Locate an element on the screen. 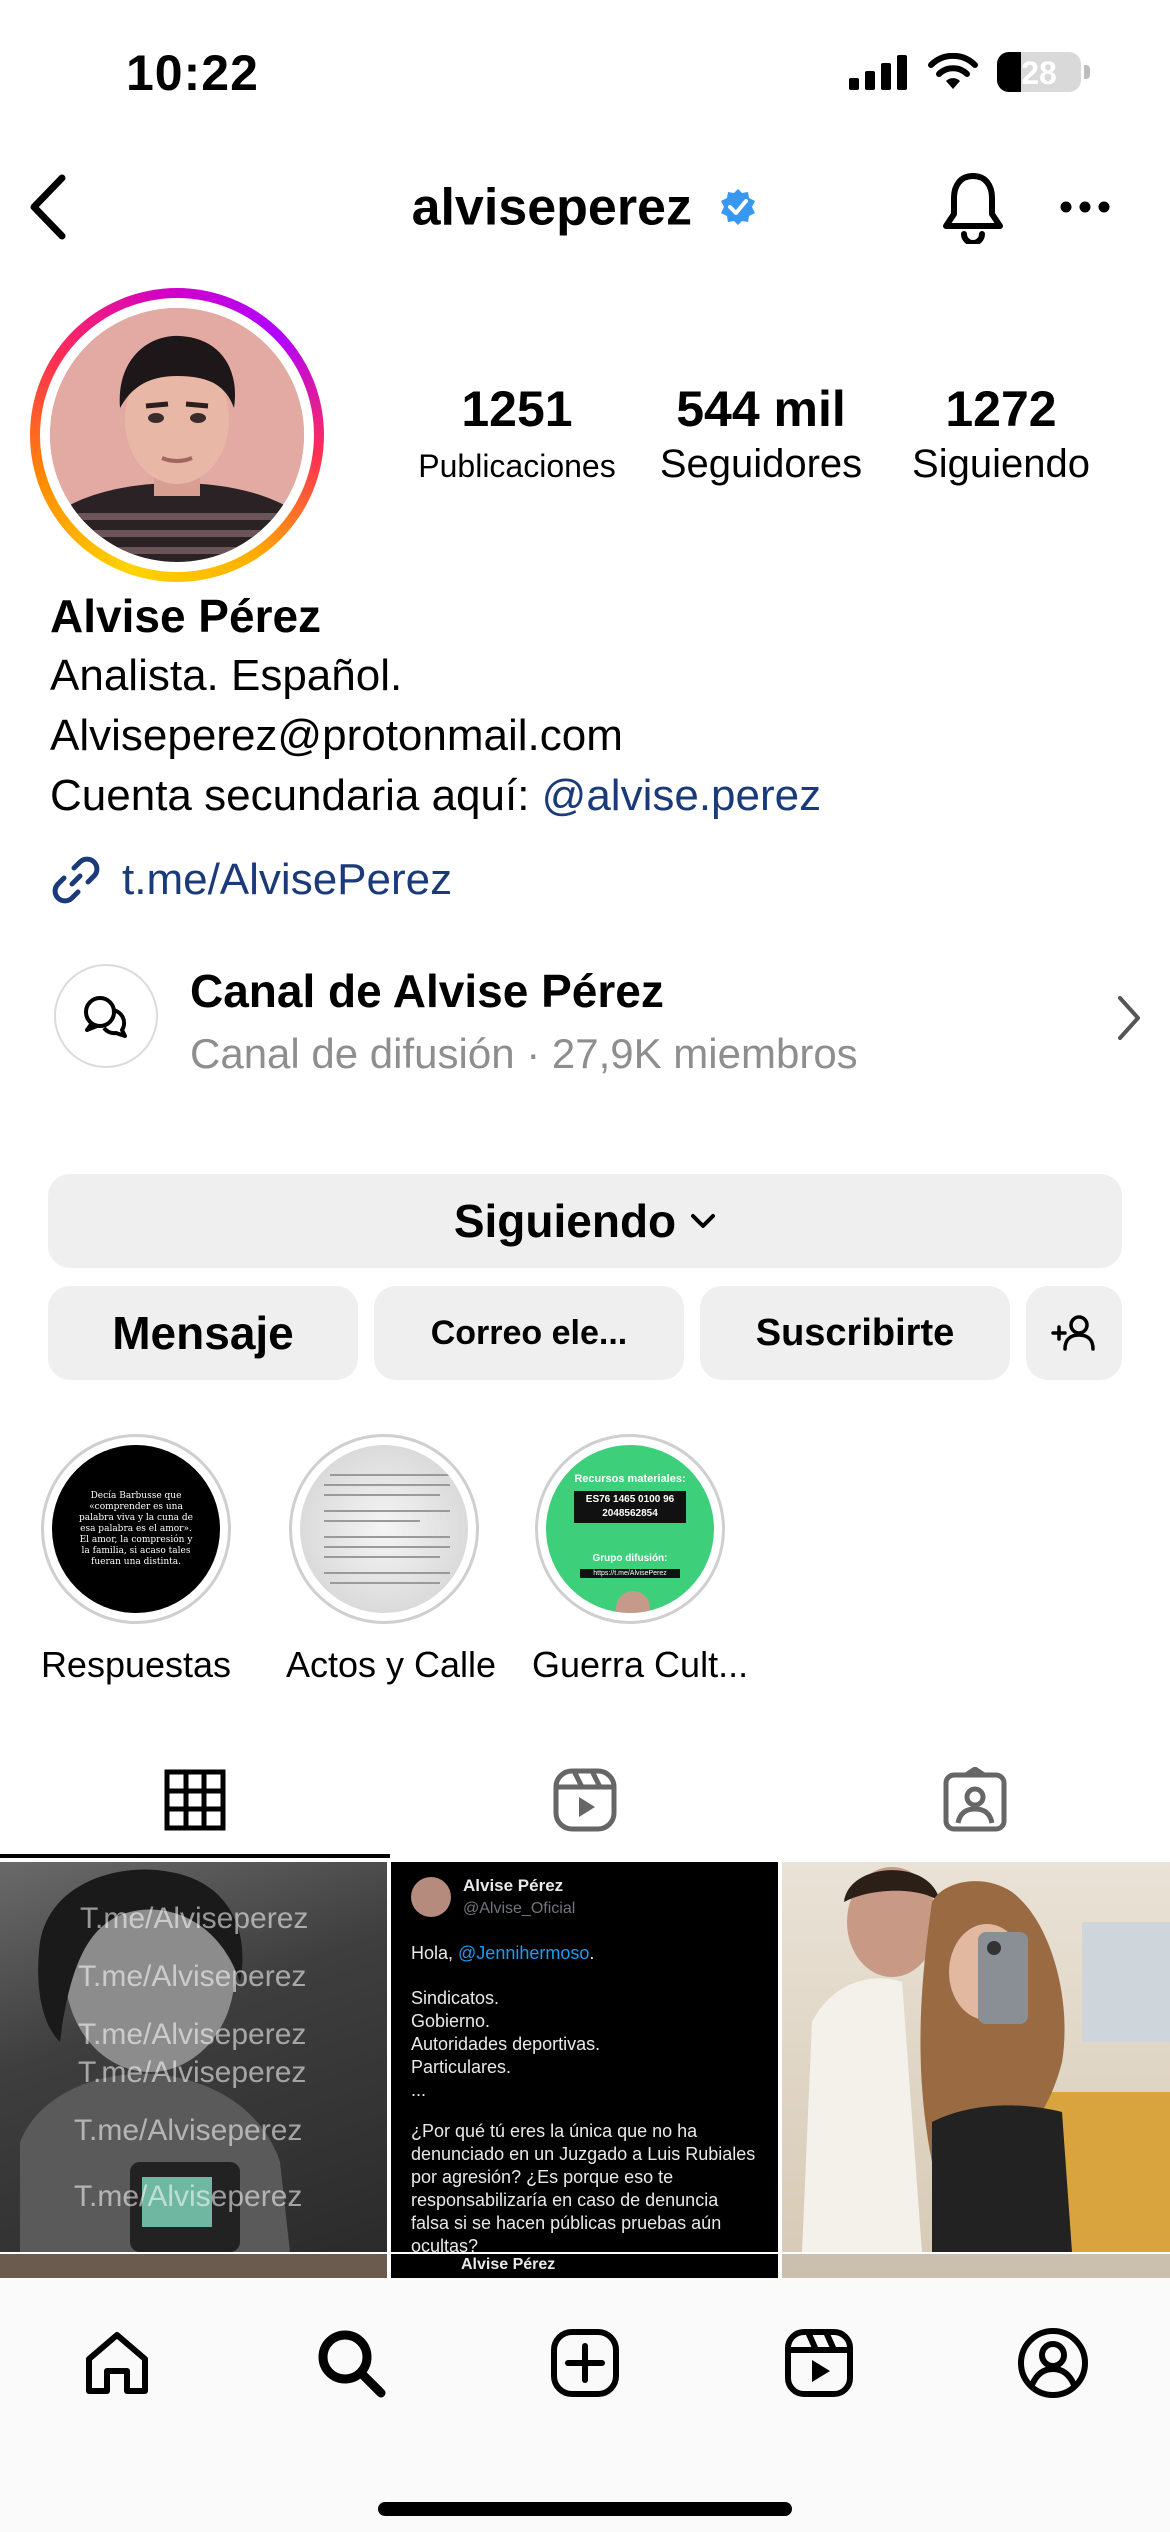 This screenshot has width=1170, height=2532. tweet-greeting: Hola, is located at coordinates (435, 1953).